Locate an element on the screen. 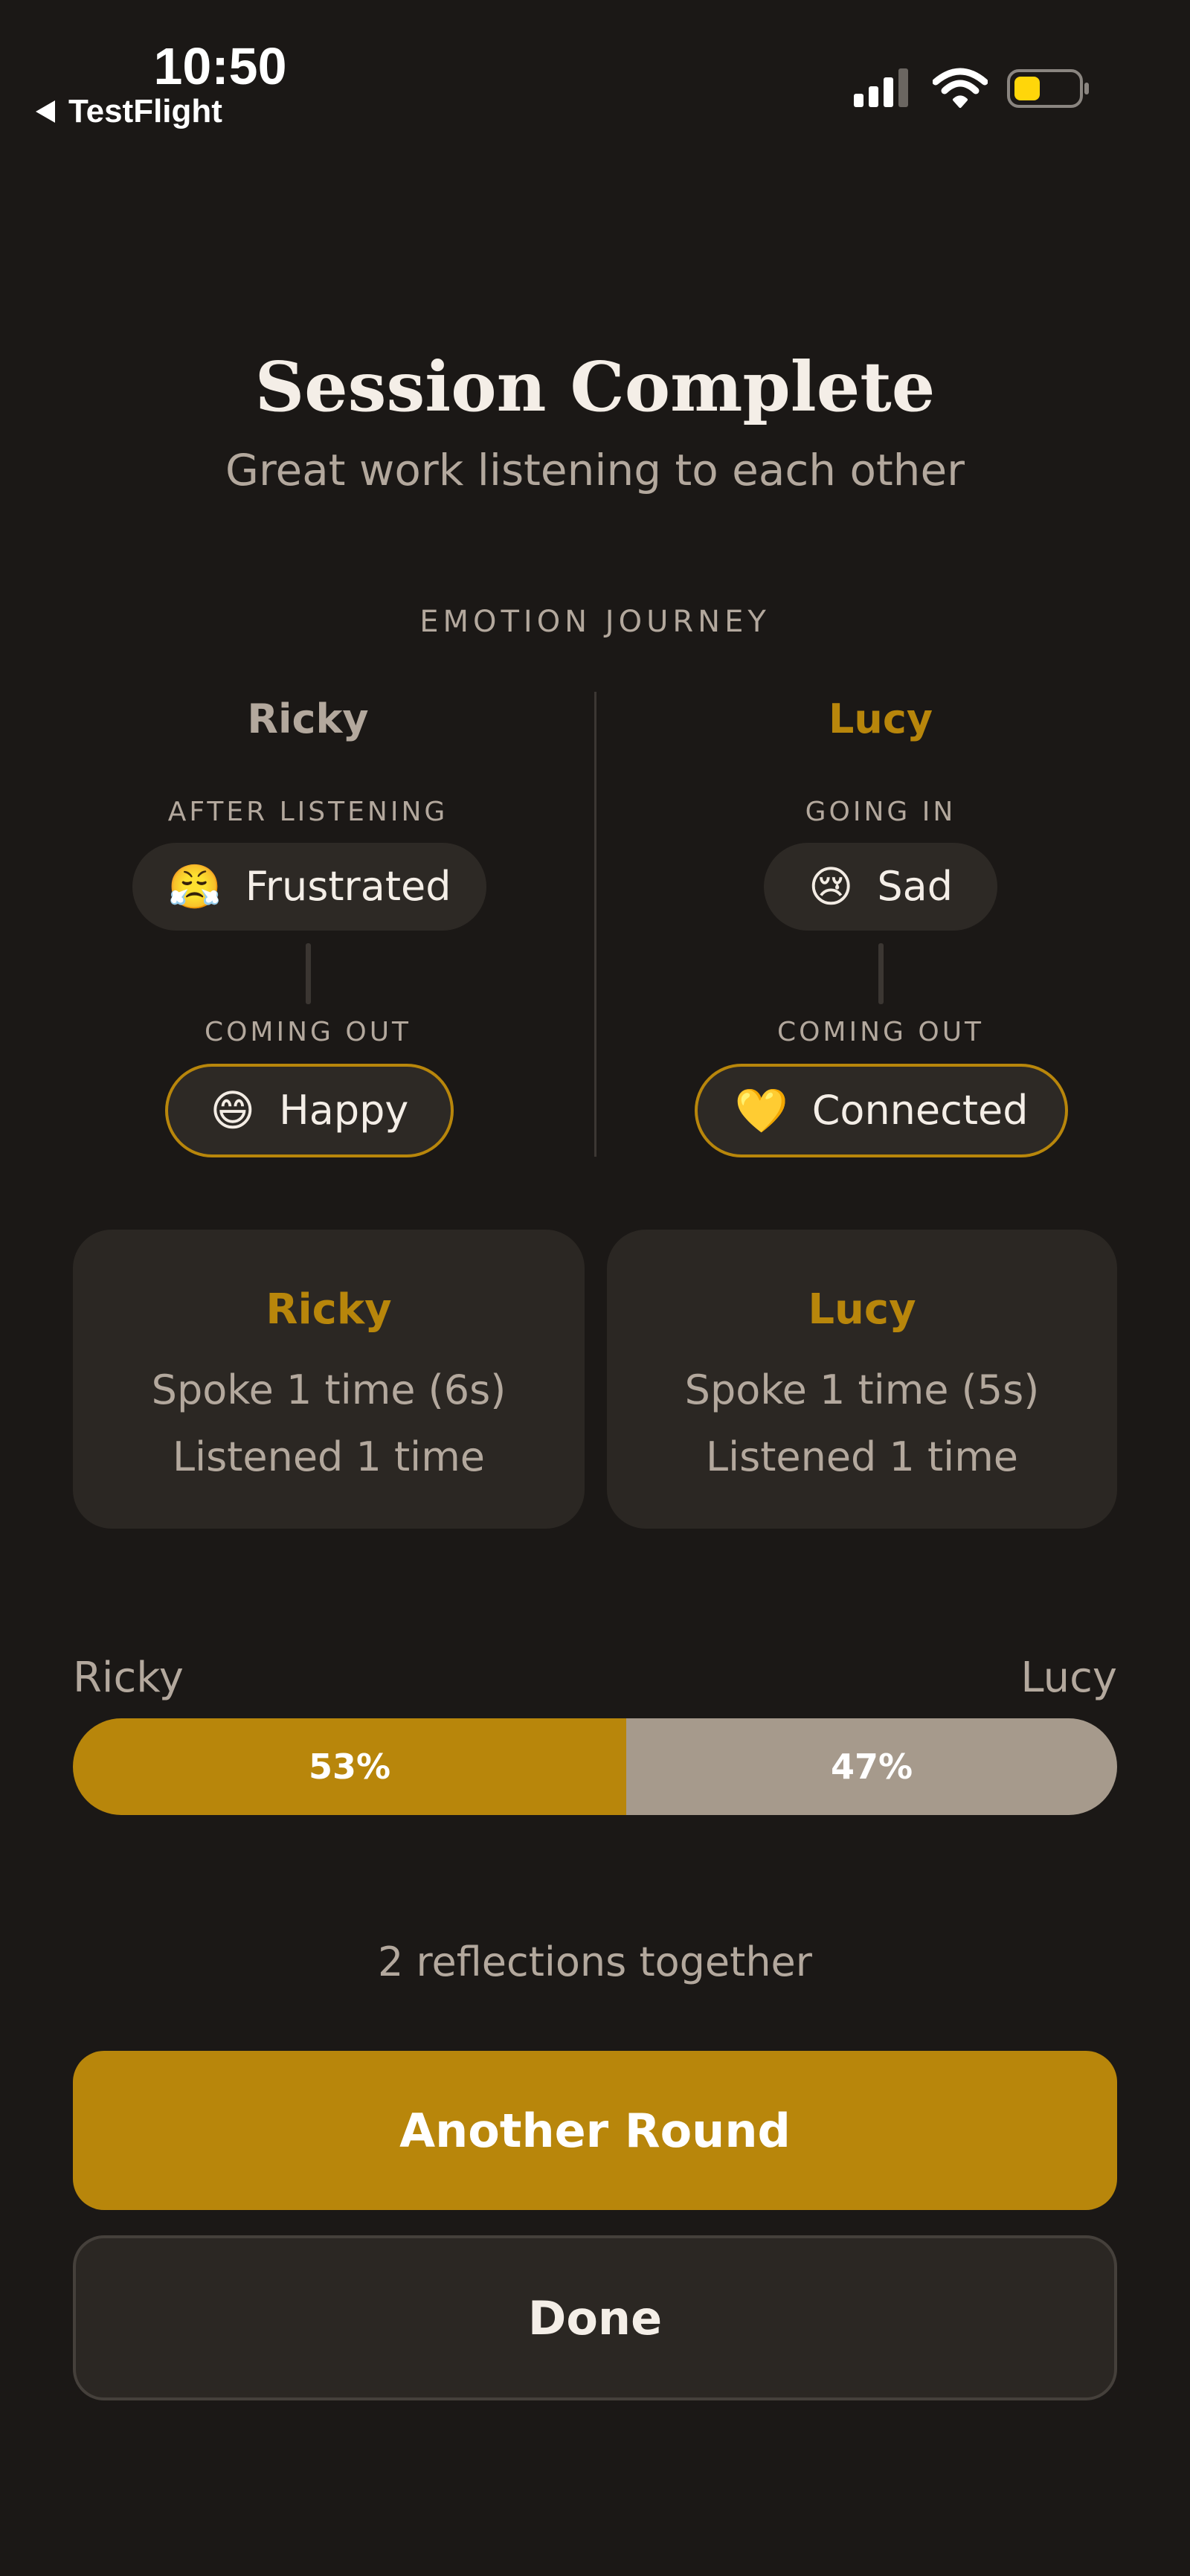  reflections-count: 2 reflections together is located at coordinates (595, 1962).